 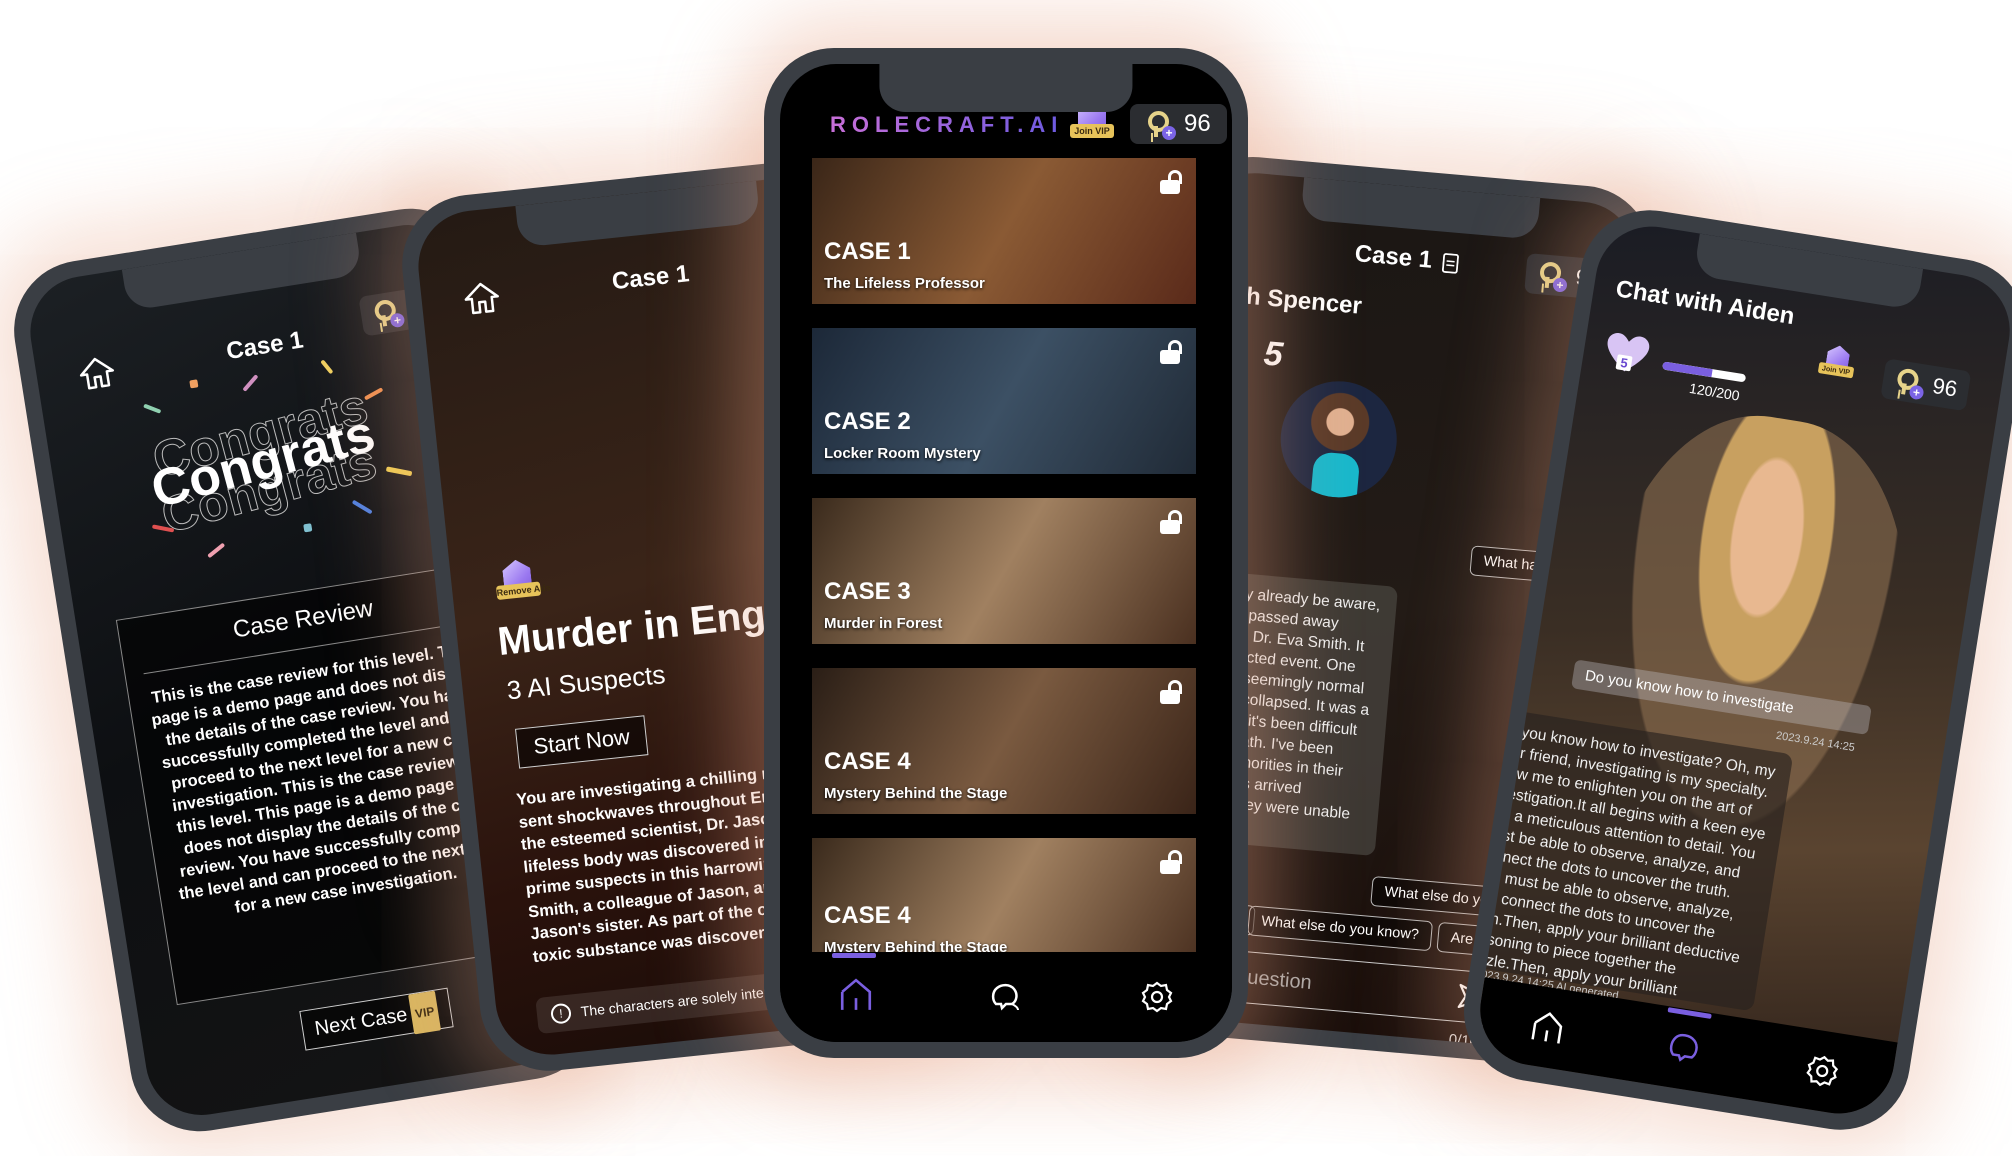 What do you see at coordinates (904, 283) in the screenshot?
I see `case-name: The Lifeless Professor` at bounding box center [904, 283].